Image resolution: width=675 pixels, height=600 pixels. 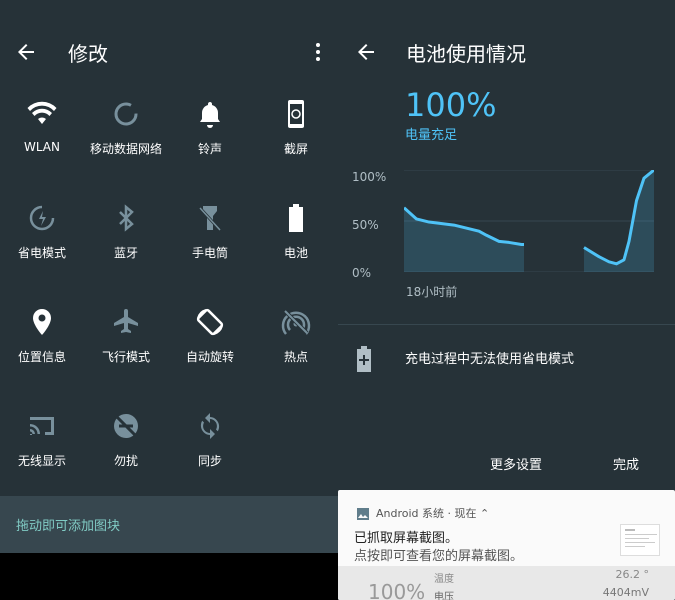 I want to click on tile-label: 勿扰, so click(x=125, y=461).